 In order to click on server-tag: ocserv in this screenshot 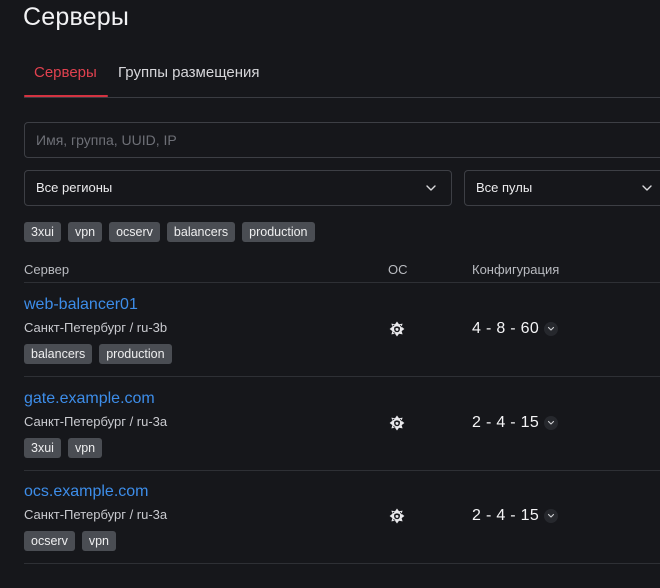, I will do `click(49, 541)`.